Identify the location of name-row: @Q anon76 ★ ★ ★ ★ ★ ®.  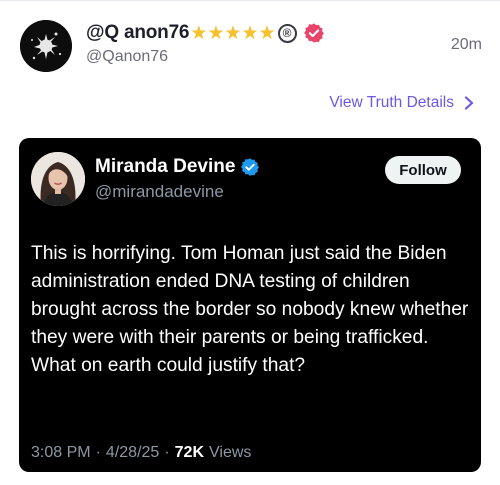
(205, 33).